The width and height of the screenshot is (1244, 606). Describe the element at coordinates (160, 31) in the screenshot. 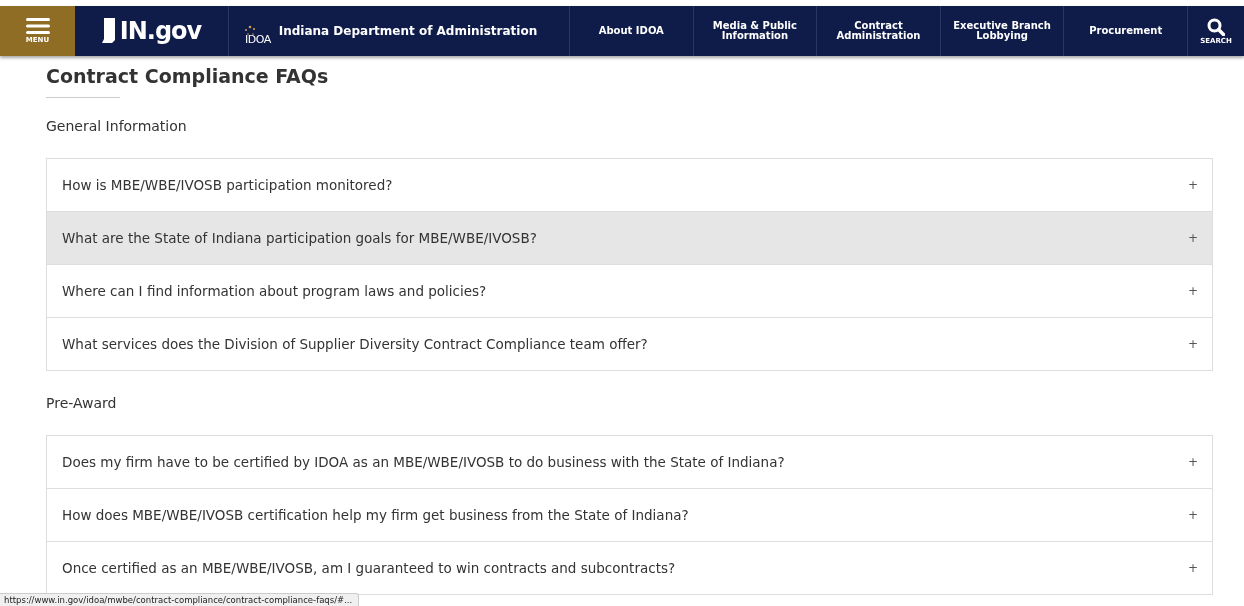

I see `logo-text: IN.gov` at that location.